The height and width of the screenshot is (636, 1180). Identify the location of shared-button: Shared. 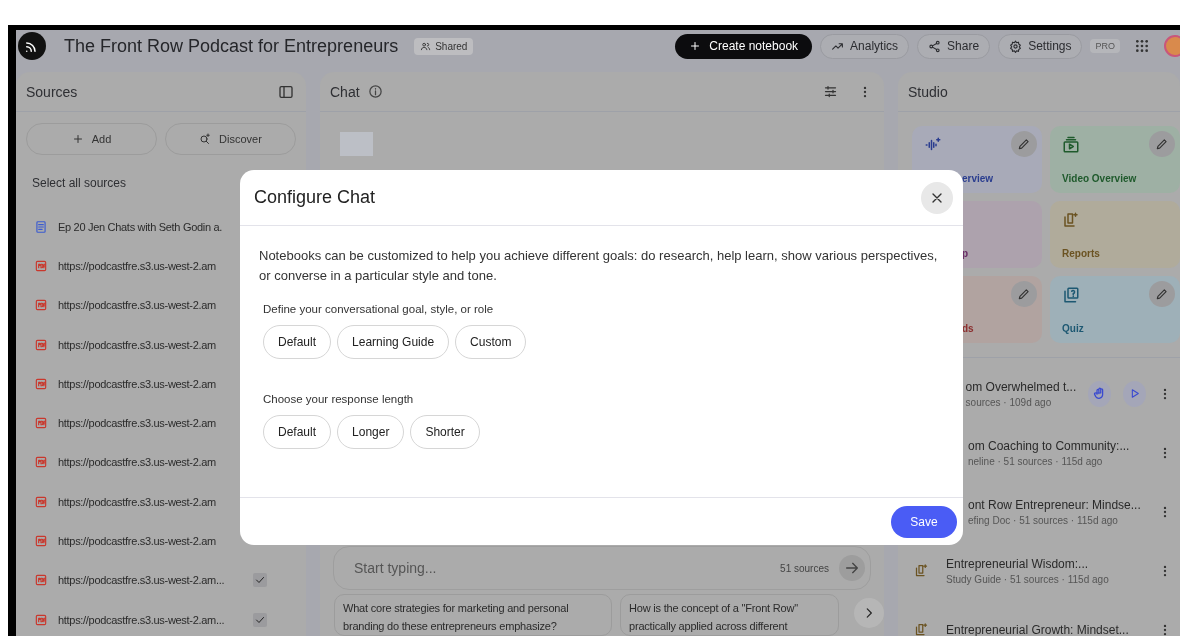
(444, 46).